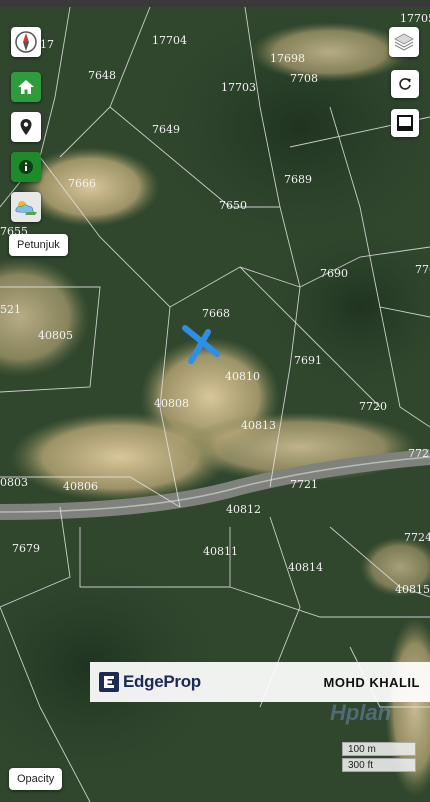  What do you see at coordinates (418, 453) in the screenshot?
I see `lot-label: 772` at bounding box center [418, 453].